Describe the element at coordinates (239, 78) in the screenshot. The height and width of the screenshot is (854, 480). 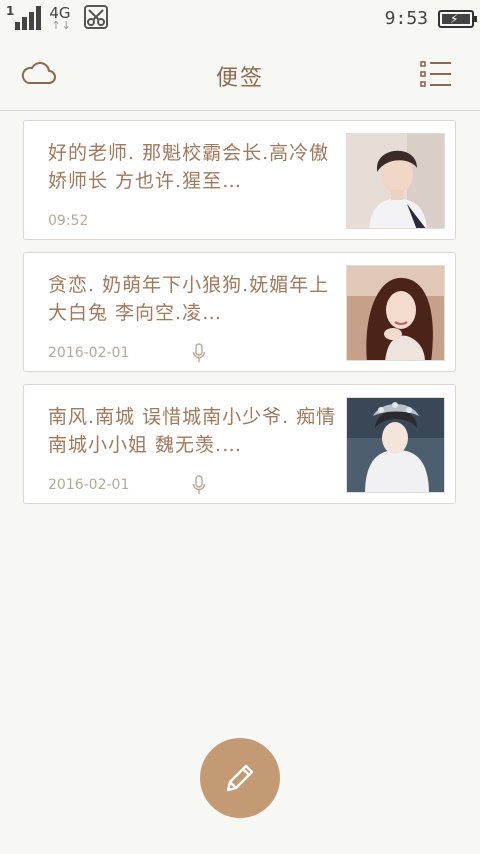
I see `page-title: 便签` at that location.